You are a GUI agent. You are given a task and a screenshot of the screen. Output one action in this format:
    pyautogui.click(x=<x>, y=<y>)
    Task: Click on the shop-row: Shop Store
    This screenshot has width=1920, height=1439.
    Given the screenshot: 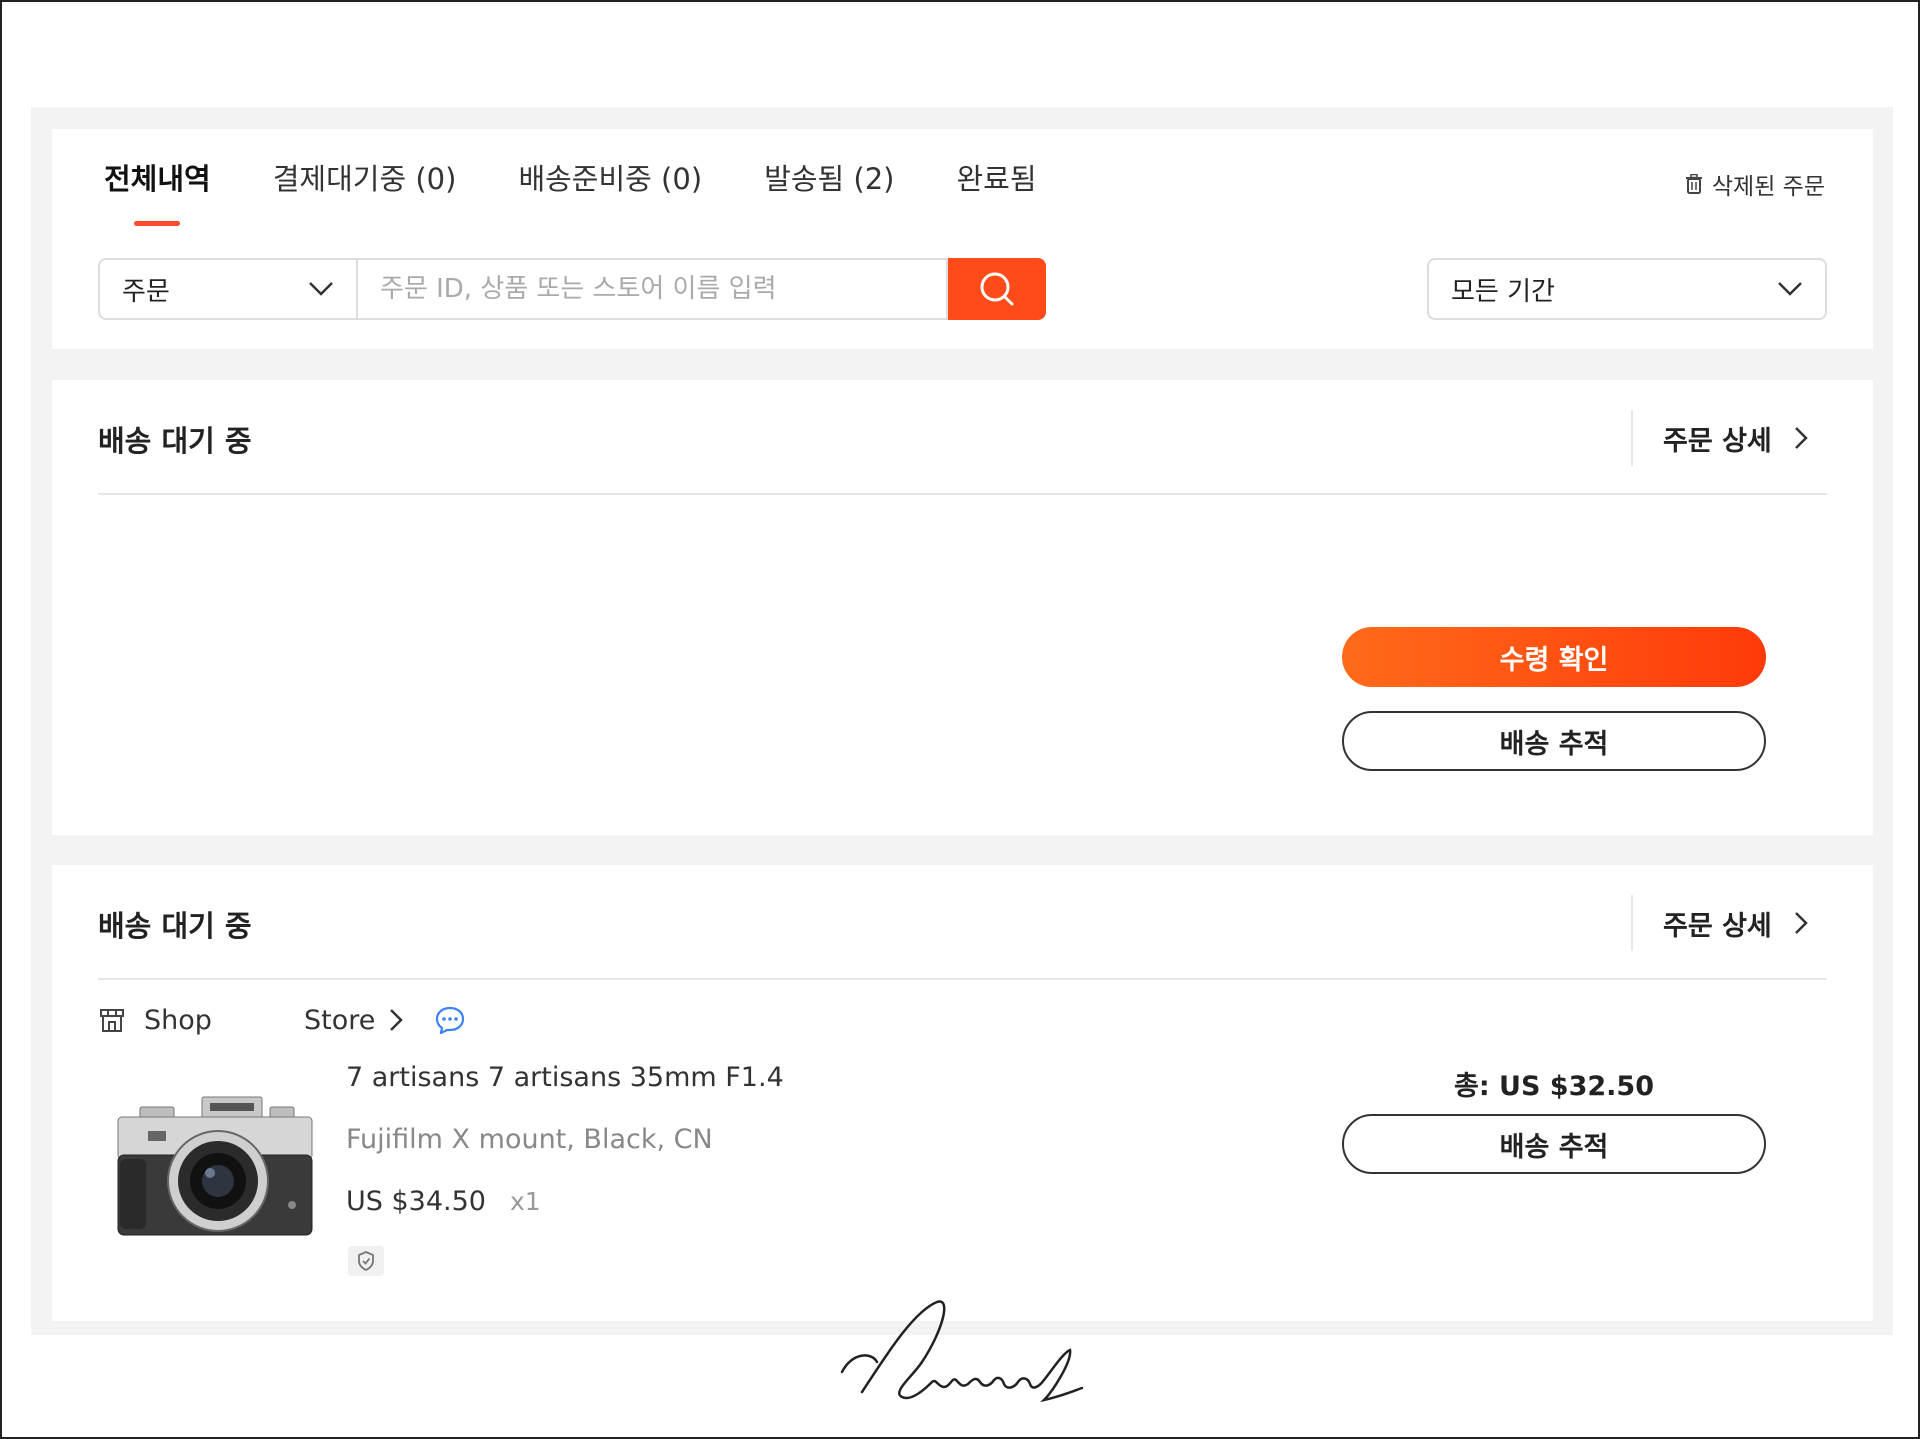 What is the action you would take?
    pyautogui.click(x=281, y=1020)
    